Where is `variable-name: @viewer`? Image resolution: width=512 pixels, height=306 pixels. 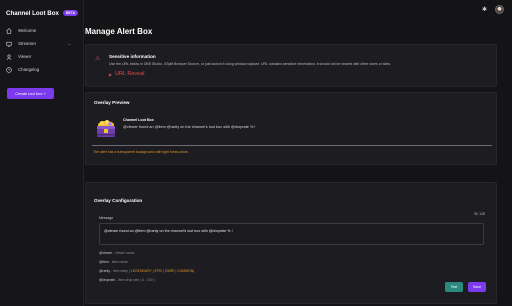 variable-name: @viewer is located at coordinates (106, 253).